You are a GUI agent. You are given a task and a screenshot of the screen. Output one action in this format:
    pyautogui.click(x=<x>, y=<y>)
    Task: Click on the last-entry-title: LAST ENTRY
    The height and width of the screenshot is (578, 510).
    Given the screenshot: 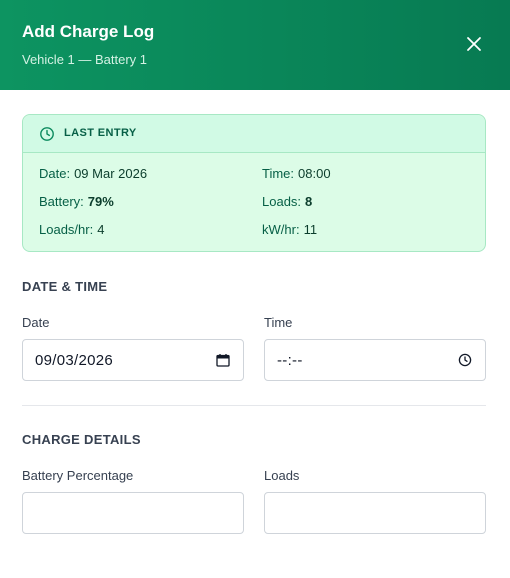 What is the action you would take?
    pyautogui.click(x=100, y=133)
    